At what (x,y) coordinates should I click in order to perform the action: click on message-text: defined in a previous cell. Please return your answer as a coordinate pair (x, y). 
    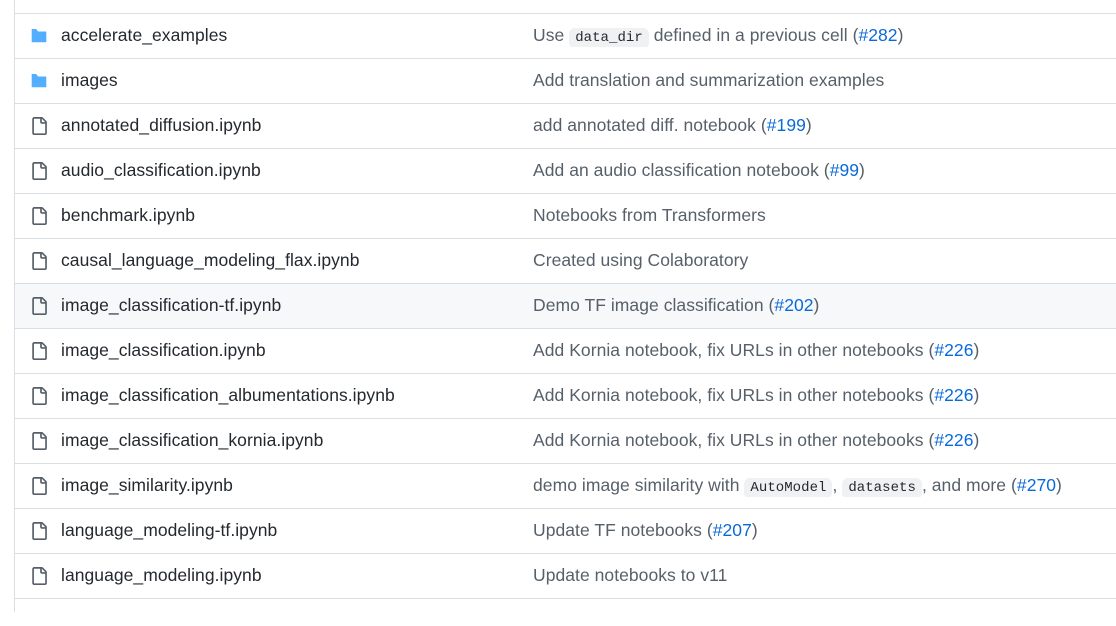
    Looking at the image, I should click on (750, 34).